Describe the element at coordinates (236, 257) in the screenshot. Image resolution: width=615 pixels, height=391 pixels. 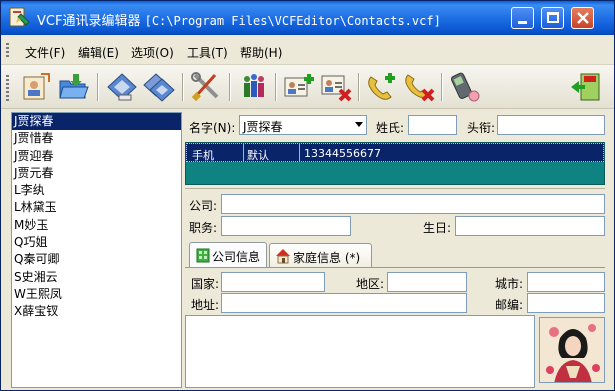
I see `tab-label: 公司信息` at that location.